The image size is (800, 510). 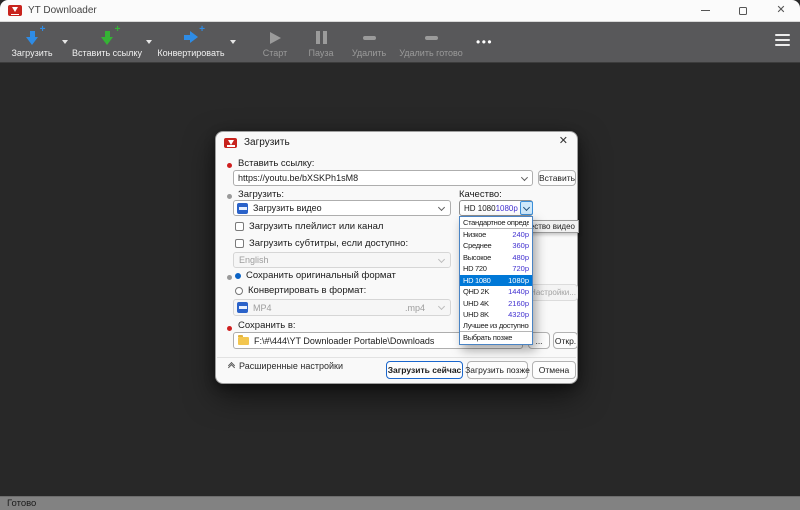 I want to click on quality-option: UHD 4K 2160p, so click(x=496, y=304).